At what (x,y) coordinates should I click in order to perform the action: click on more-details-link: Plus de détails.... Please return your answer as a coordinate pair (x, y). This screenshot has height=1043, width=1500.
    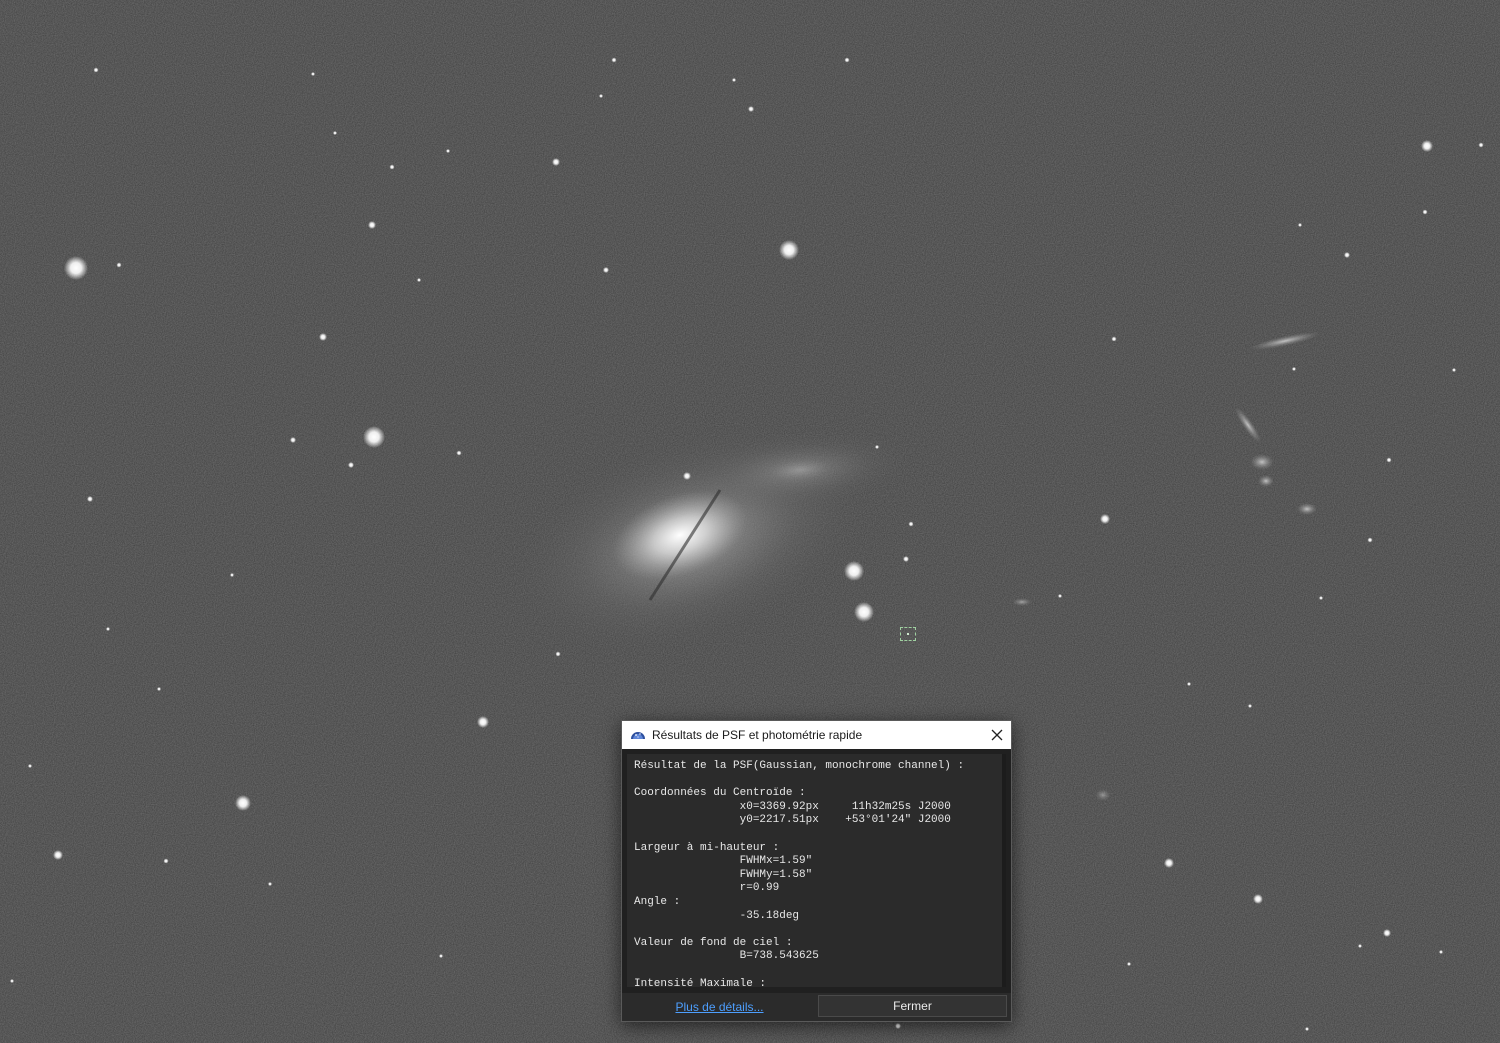
    Looking at the image, I should click on (719, 1007).